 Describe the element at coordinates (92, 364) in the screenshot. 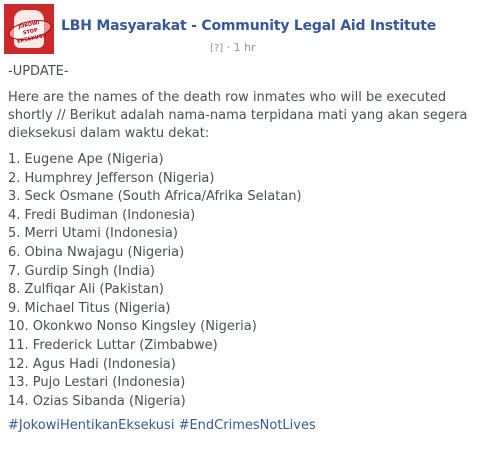

I see `list-item: 12. Agus Hadi (Indonesia)` at that location.